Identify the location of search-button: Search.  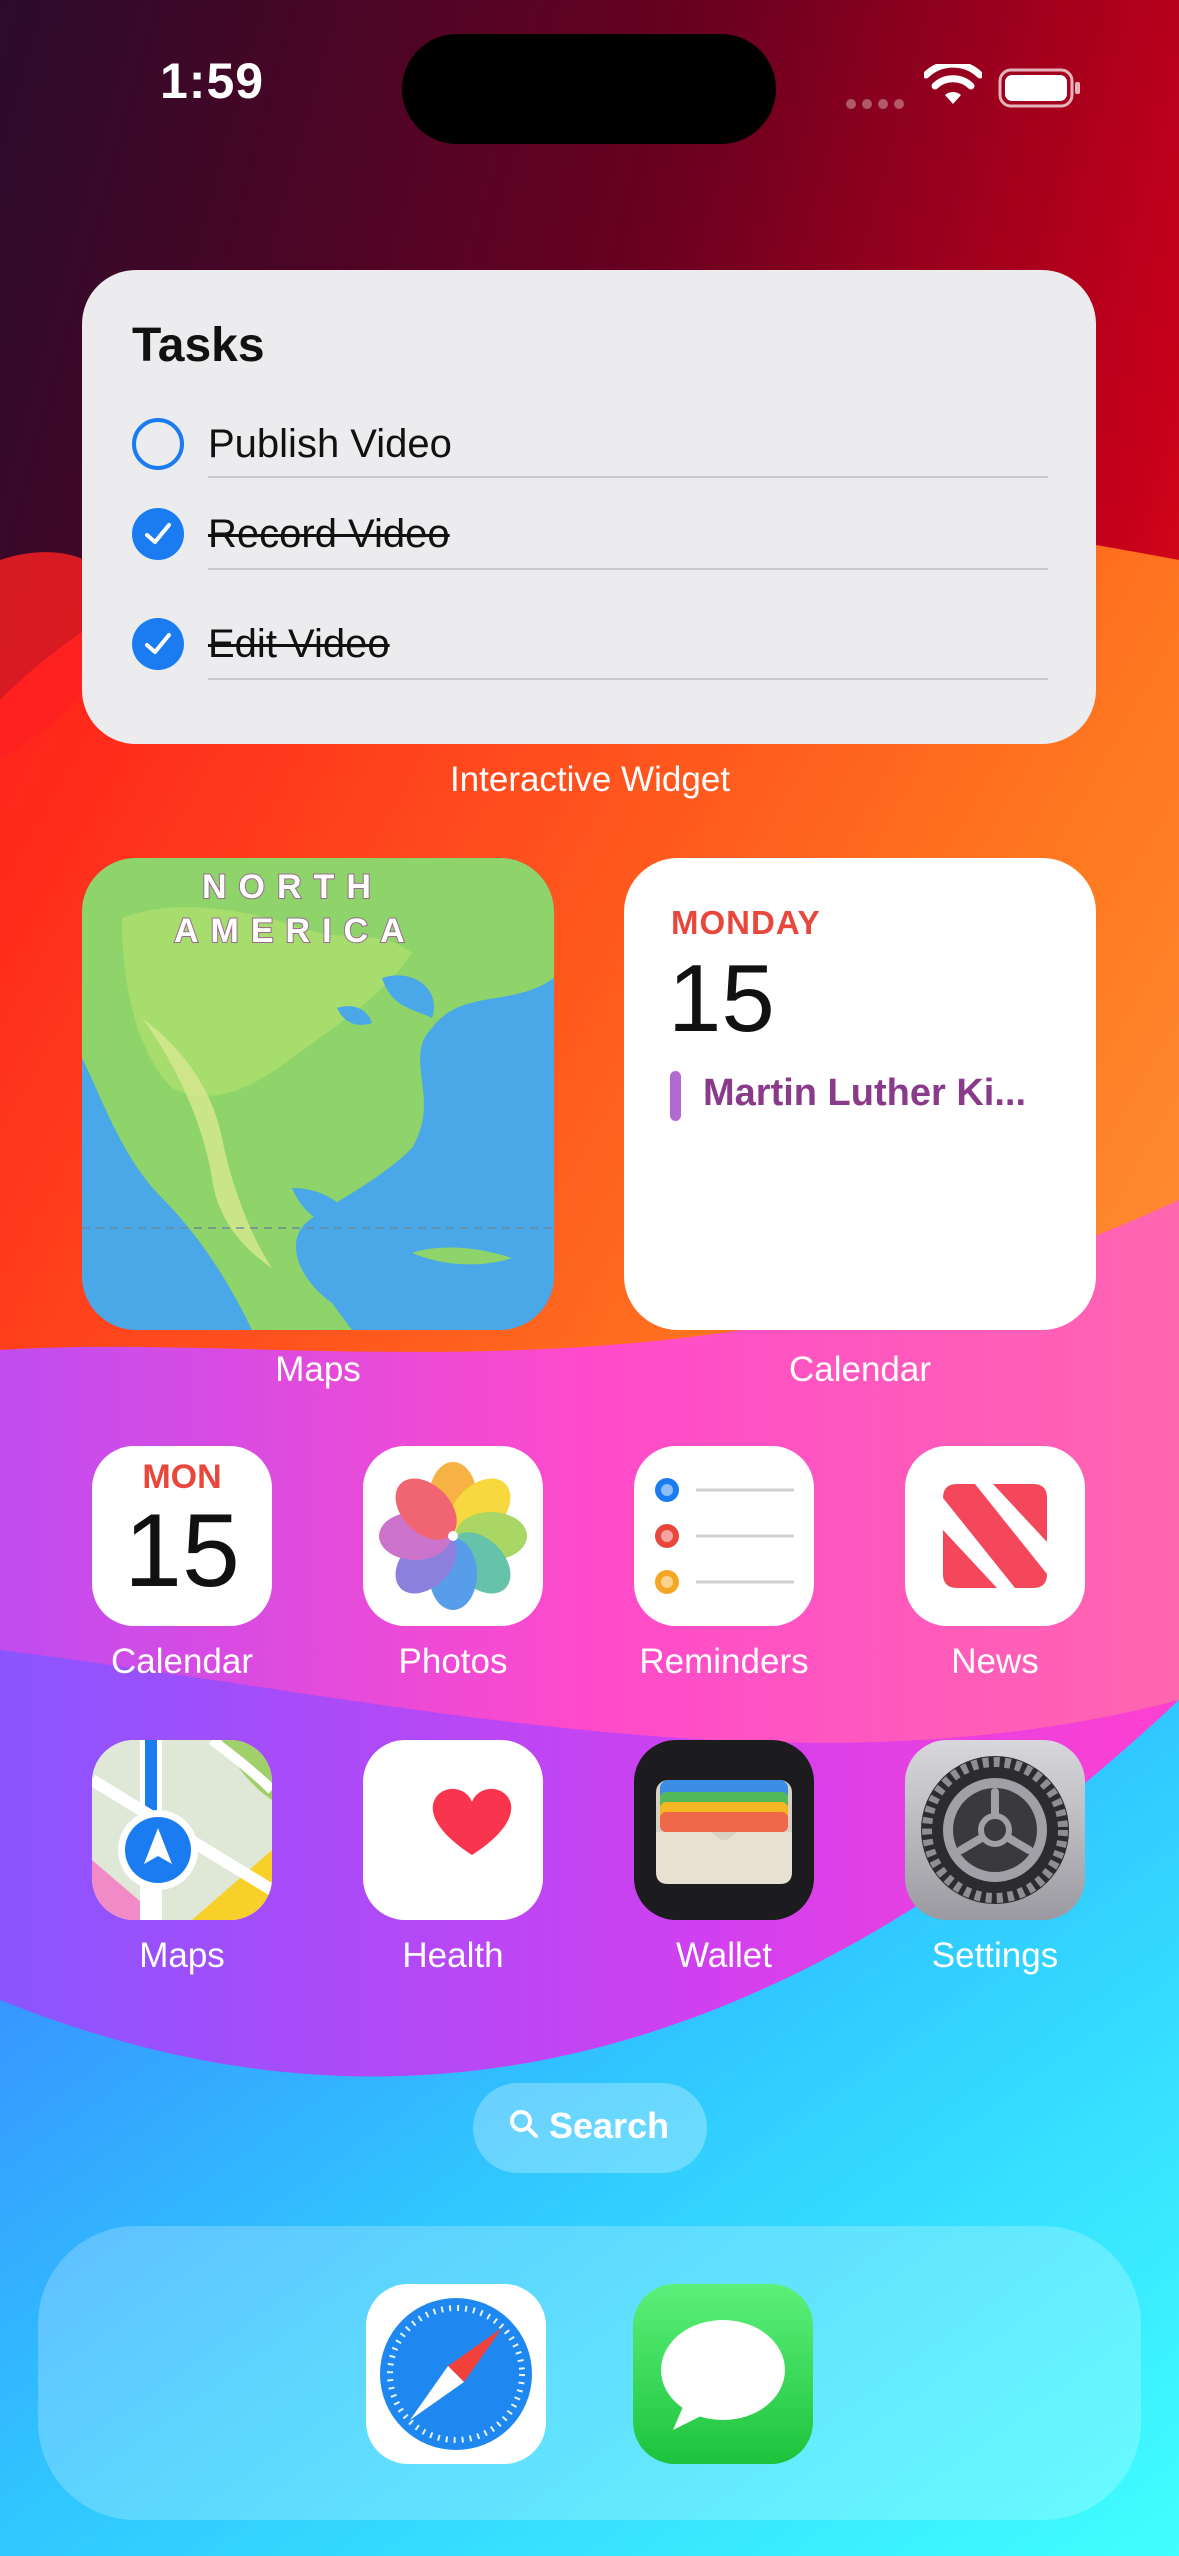
(590, 2128).